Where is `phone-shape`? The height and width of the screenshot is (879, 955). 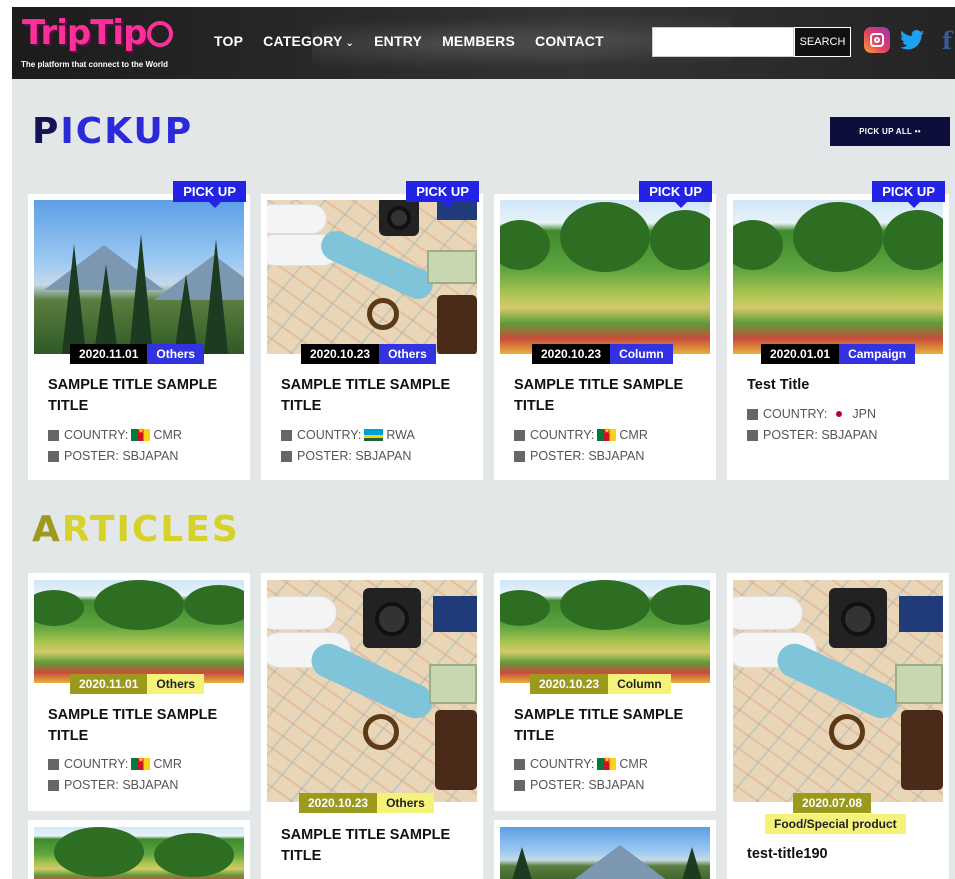 phone-shape is located at coordinates (456, 750).